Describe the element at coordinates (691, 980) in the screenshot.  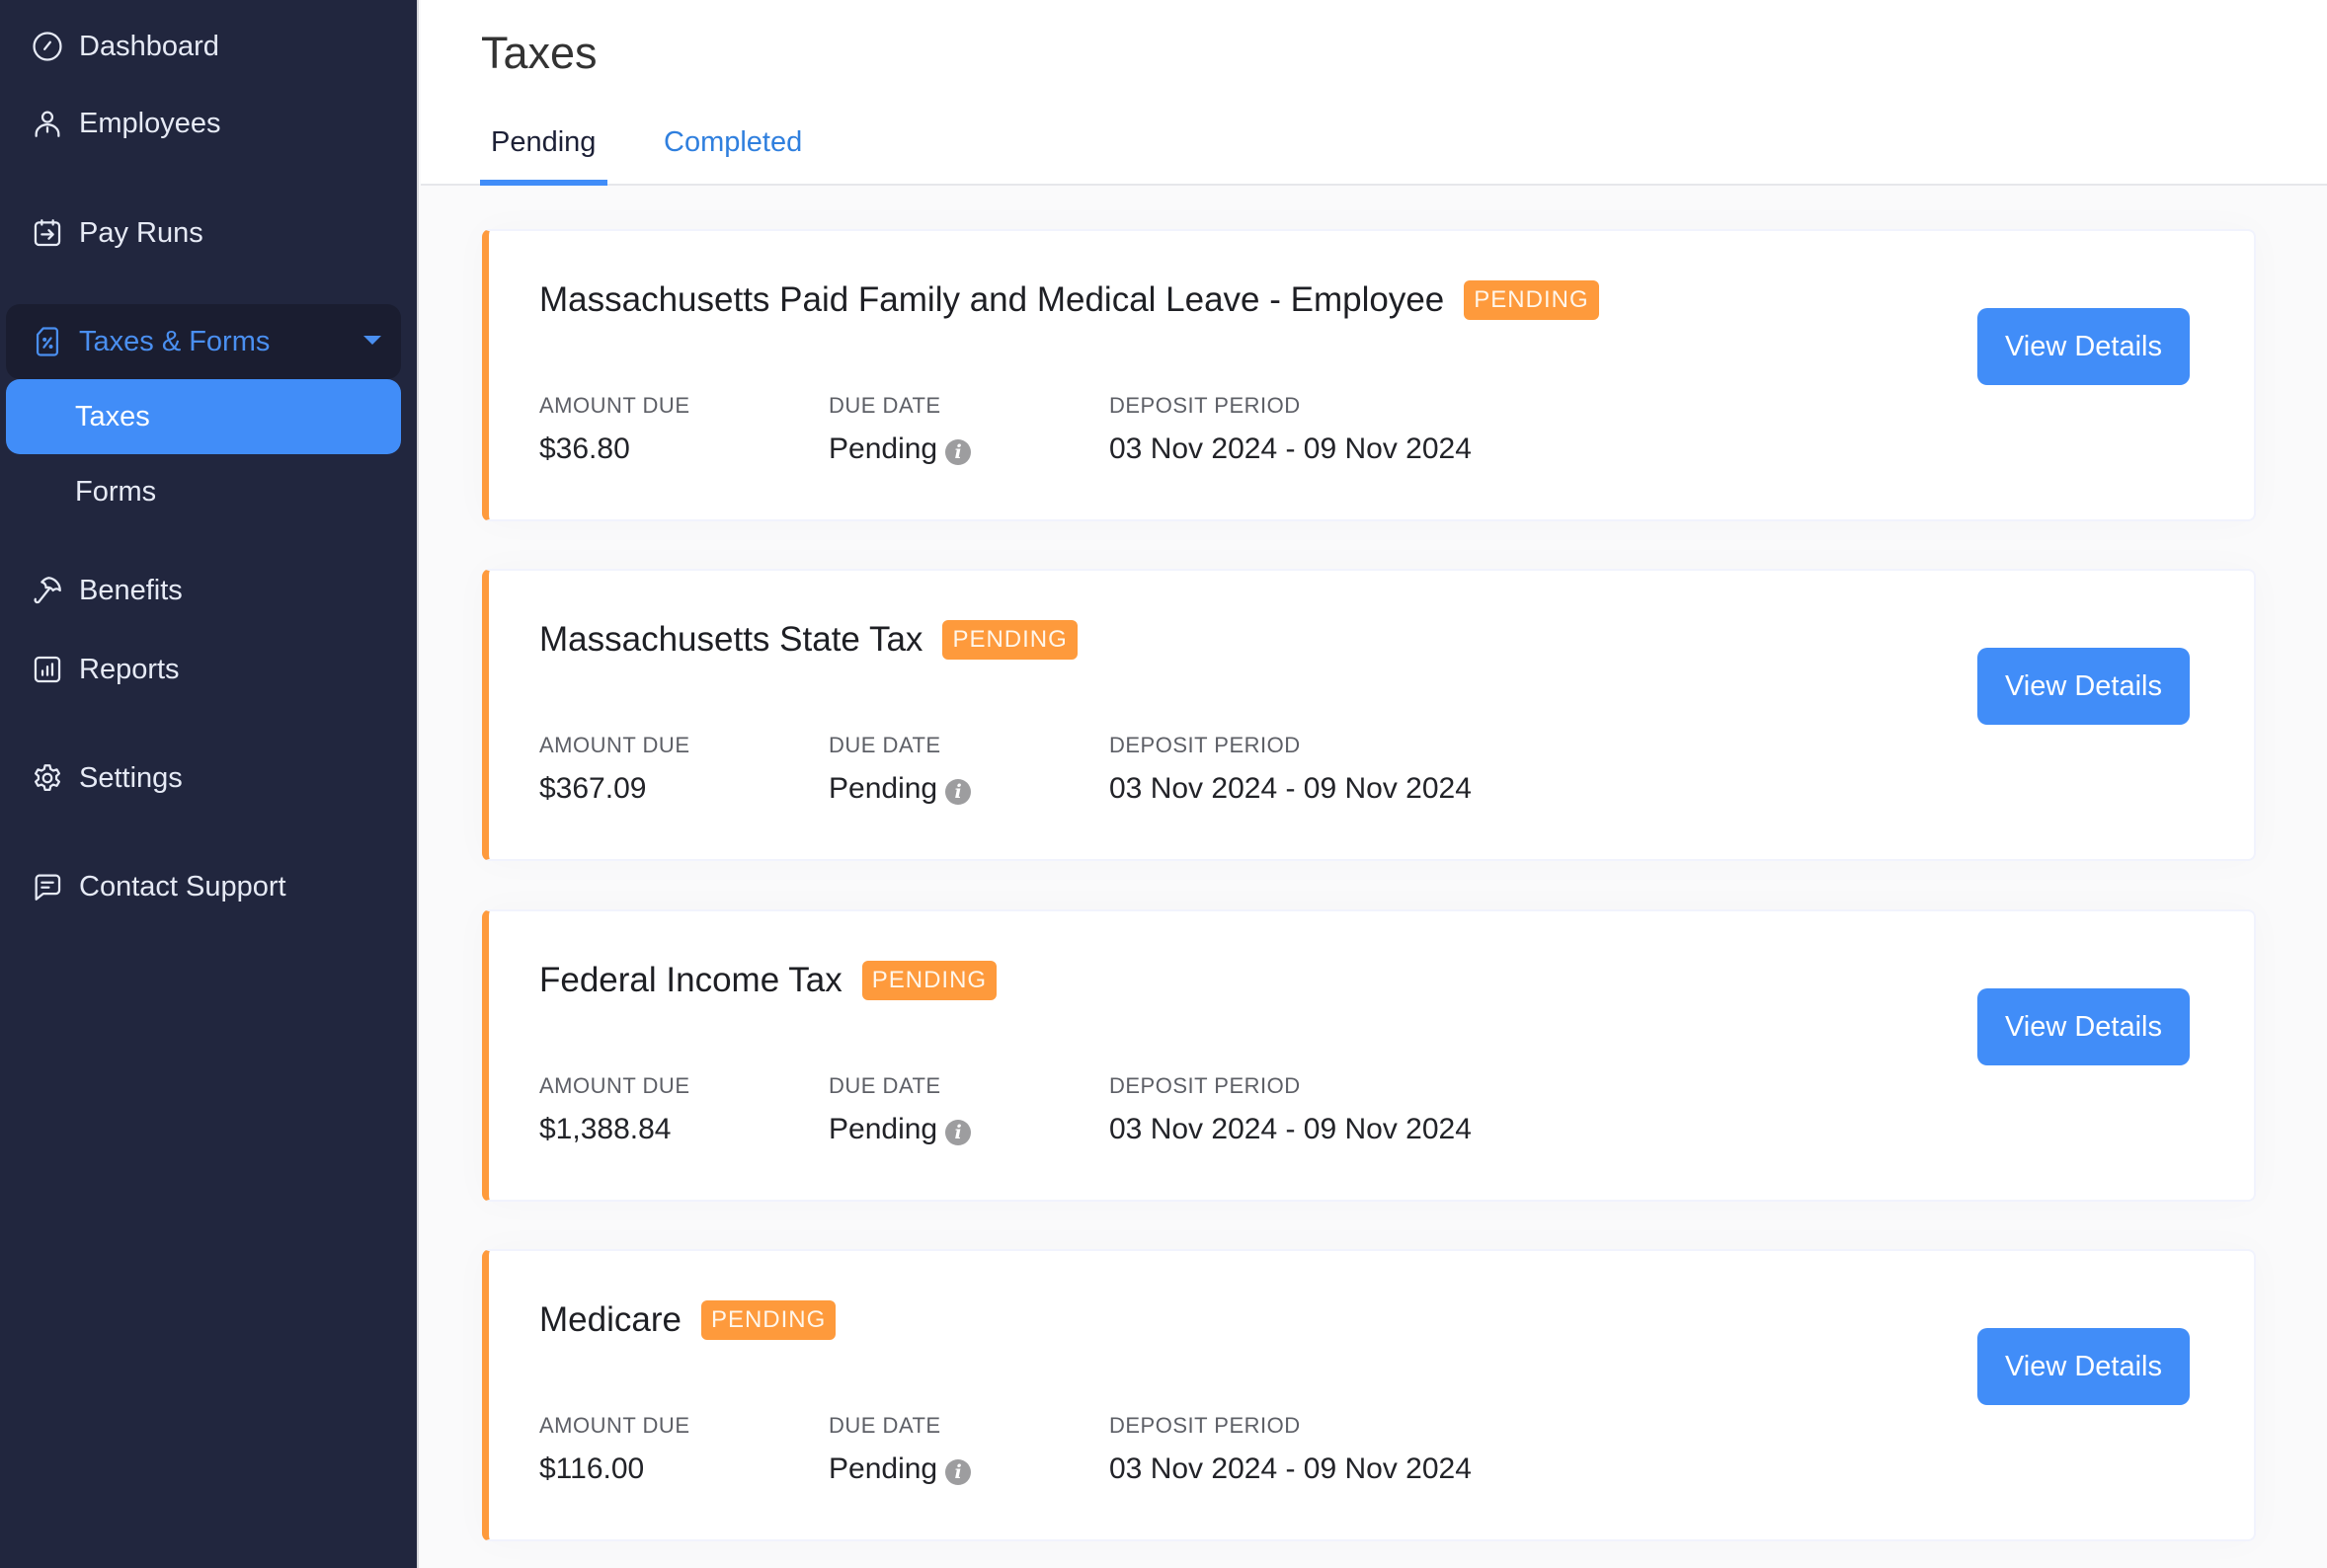
I see `tax-name: Federal Income Tax` at that location.